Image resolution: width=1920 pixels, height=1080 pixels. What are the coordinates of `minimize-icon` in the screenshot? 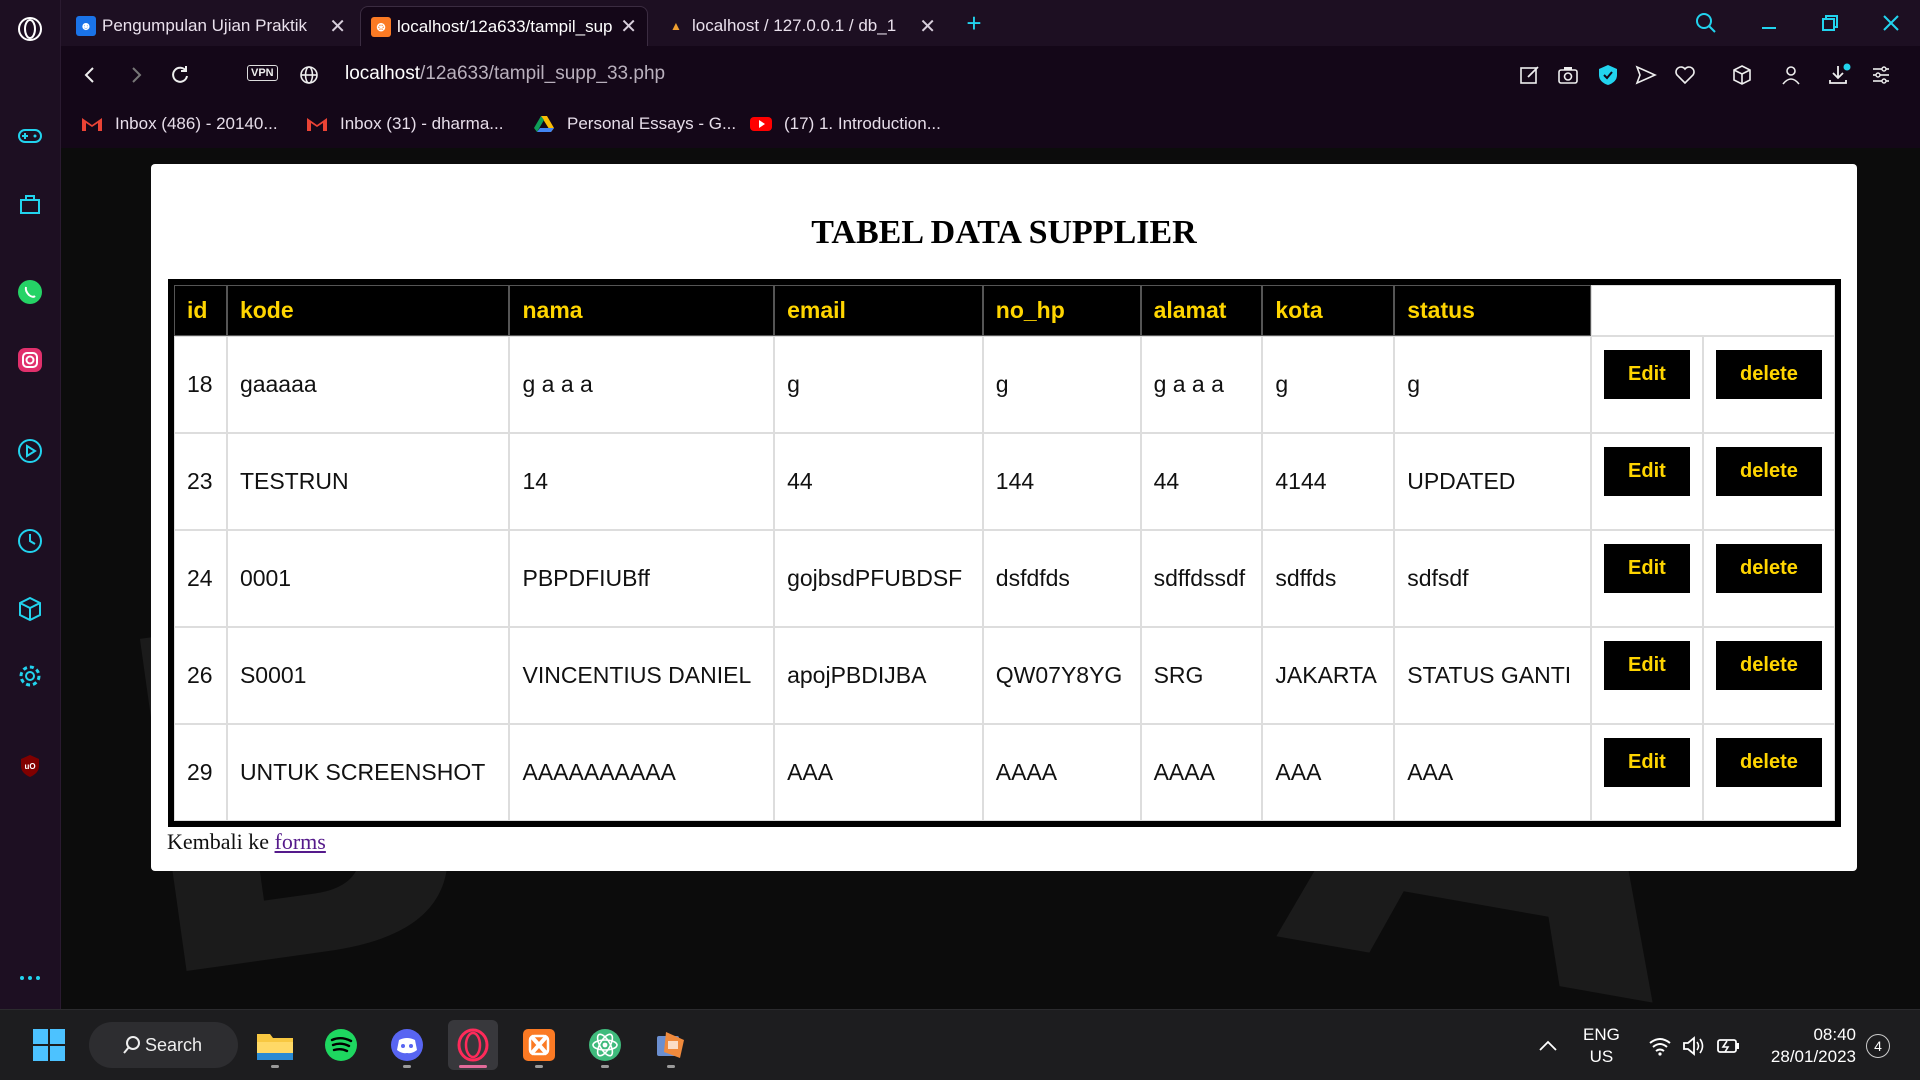 It's located at (1769, 23).